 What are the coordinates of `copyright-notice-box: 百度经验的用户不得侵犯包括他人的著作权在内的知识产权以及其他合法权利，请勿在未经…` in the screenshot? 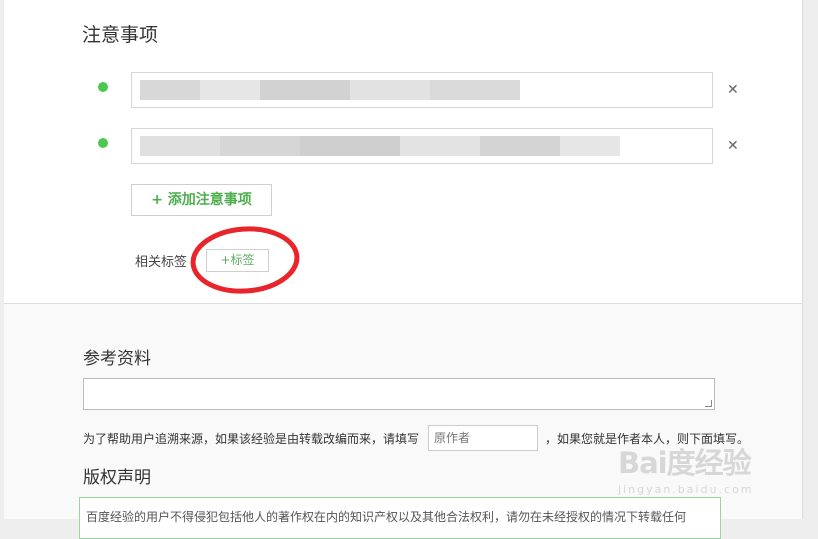 It's located at (400, 518).